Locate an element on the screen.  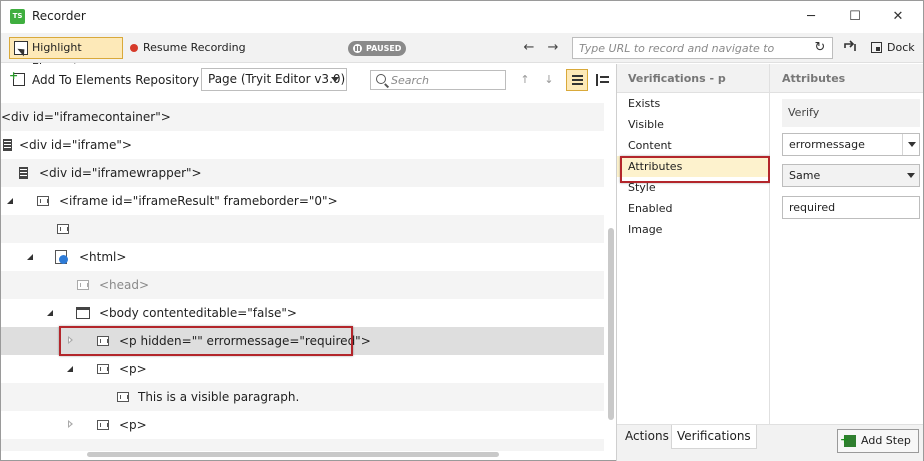
vertical-scroll-thumb is located at coordinates (611, 324).